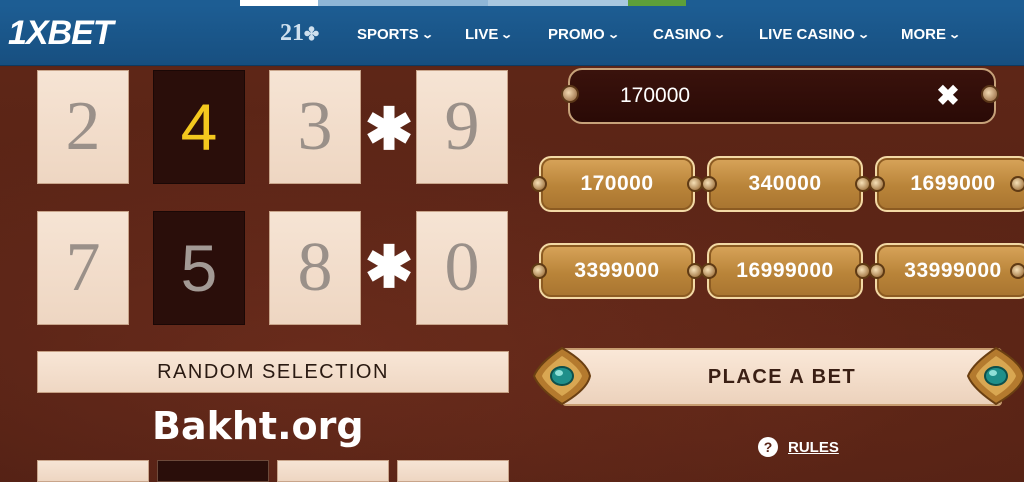 The width and height of the screenshot is (1024, 482). What do you see at coordinates (388, 34) in the screenshot?
I see `nav-sports-label: SPORTS` at bounding box center [388, 34].